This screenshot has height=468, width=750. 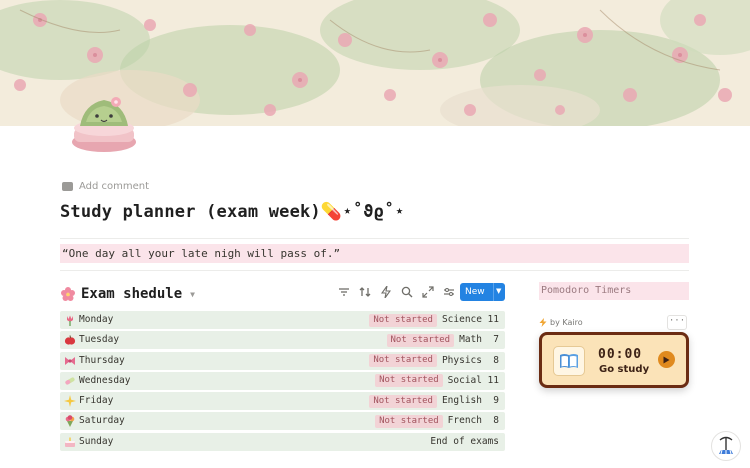 What do you see at coordinates (464, 441) in the screenshot?
I see `subject-label: End of exams` at bounding box center [464, 441].